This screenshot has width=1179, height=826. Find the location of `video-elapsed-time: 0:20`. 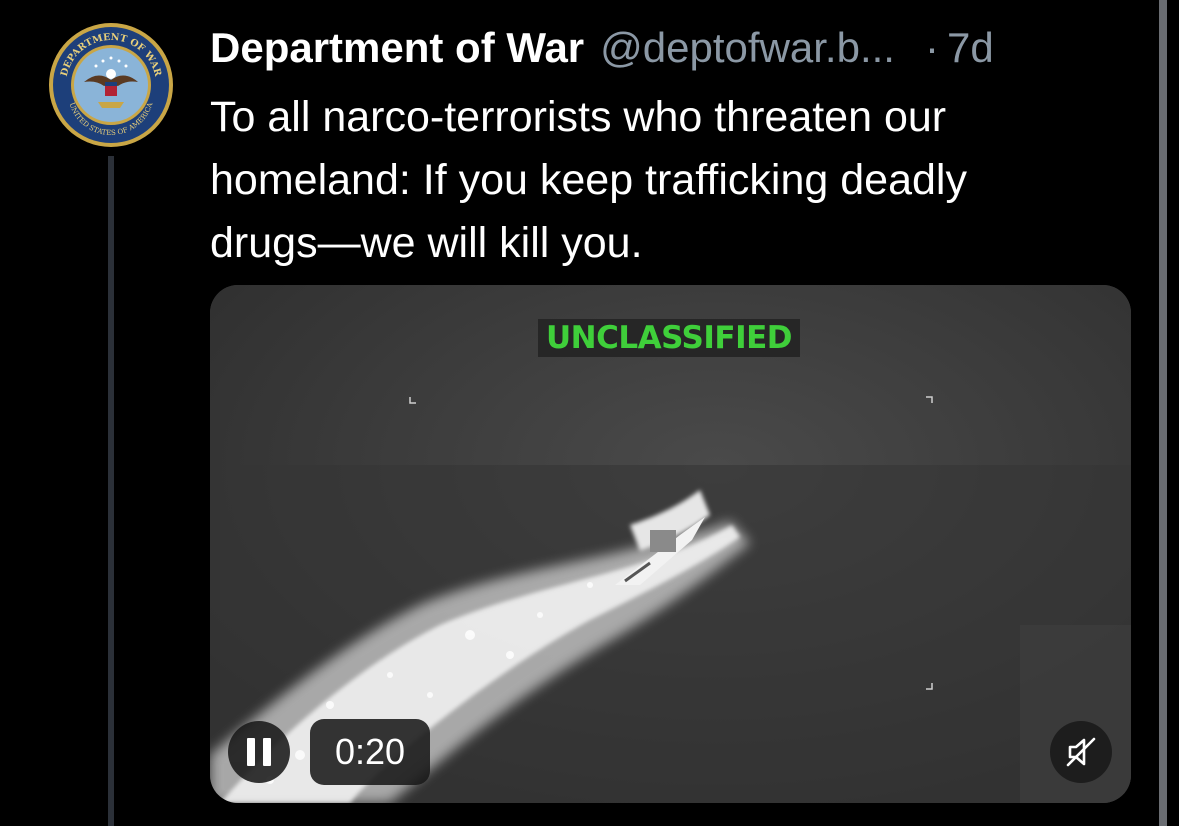

video-elapsed-time: 0:20 is located at coordinates (370, 752).